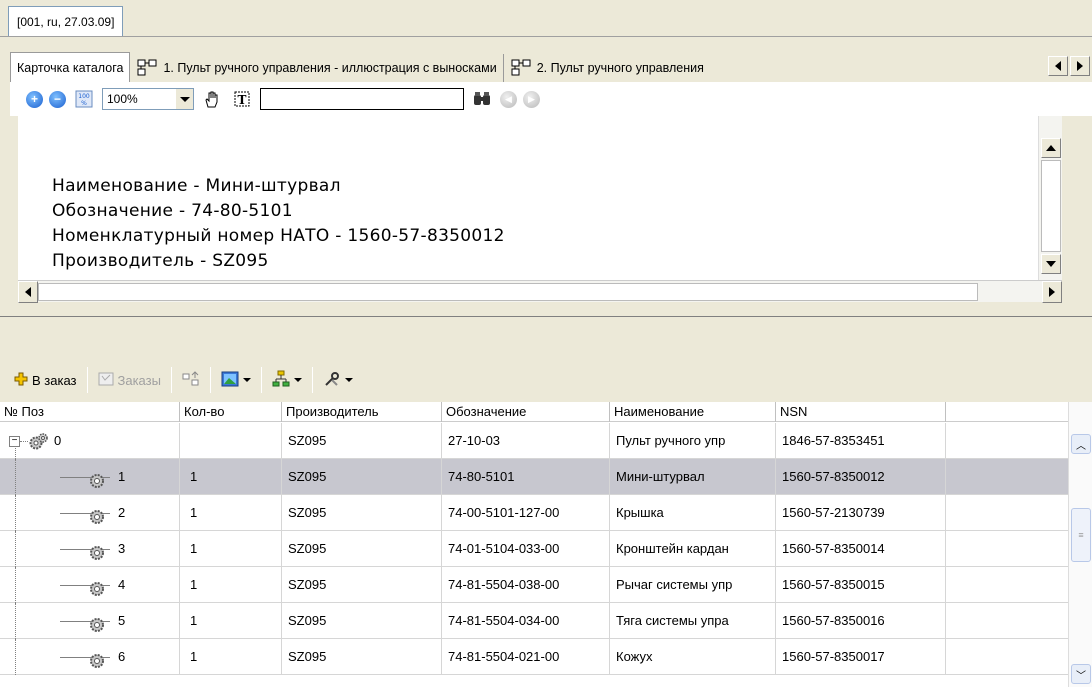 Image resolution: width=1092 pixels, height=687 pixels. I want to click on scroll-up-button, so click(1051, 148).